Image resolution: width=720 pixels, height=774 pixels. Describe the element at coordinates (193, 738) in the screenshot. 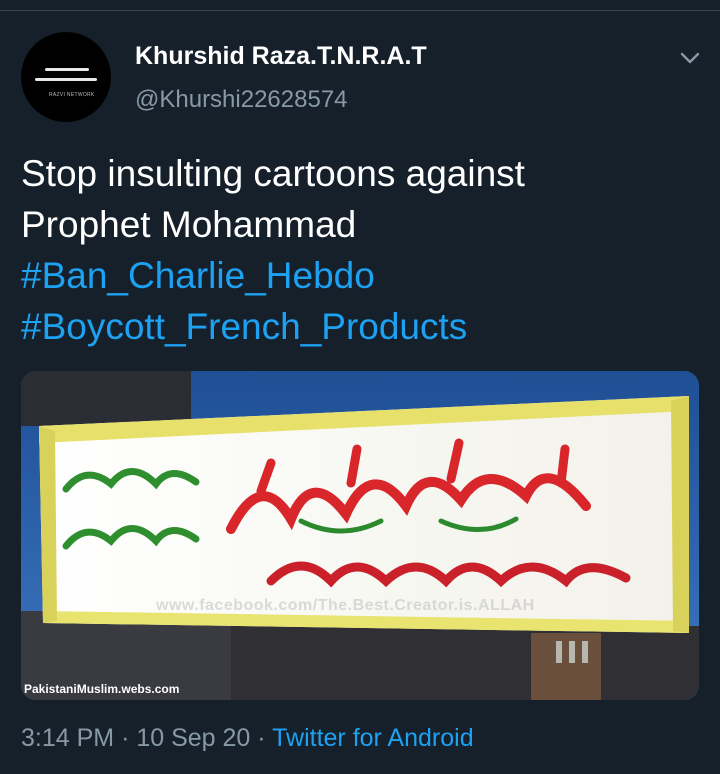

I see `tweet-date: 10 Sep 20` at that location.